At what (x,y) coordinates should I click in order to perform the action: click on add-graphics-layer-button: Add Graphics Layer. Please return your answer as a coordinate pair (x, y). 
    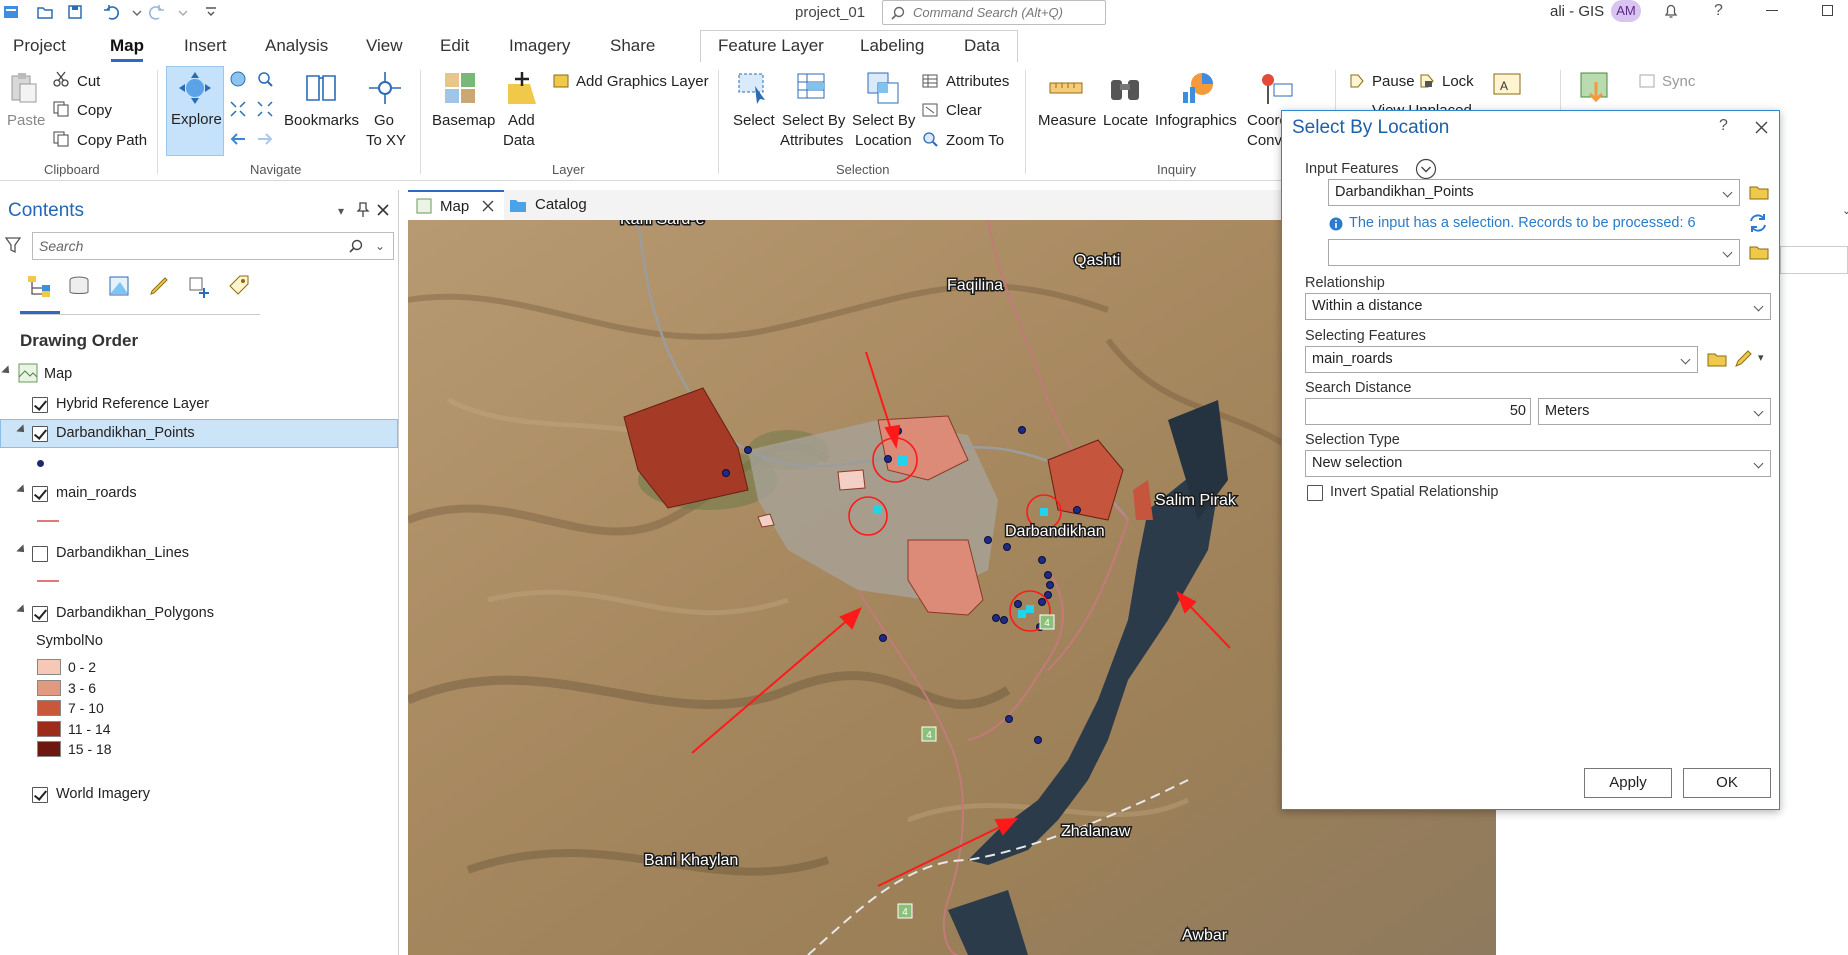
    Looking at the image, I should click on (642, 81).